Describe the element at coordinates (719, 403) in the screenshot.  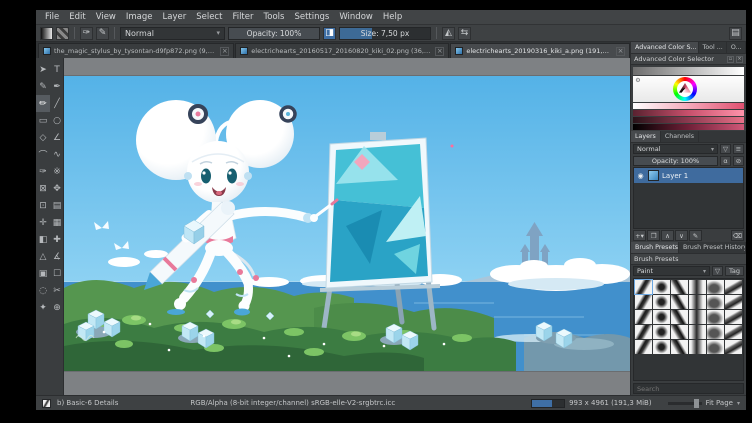
I see `zoom-level: Fit Page` at that location.